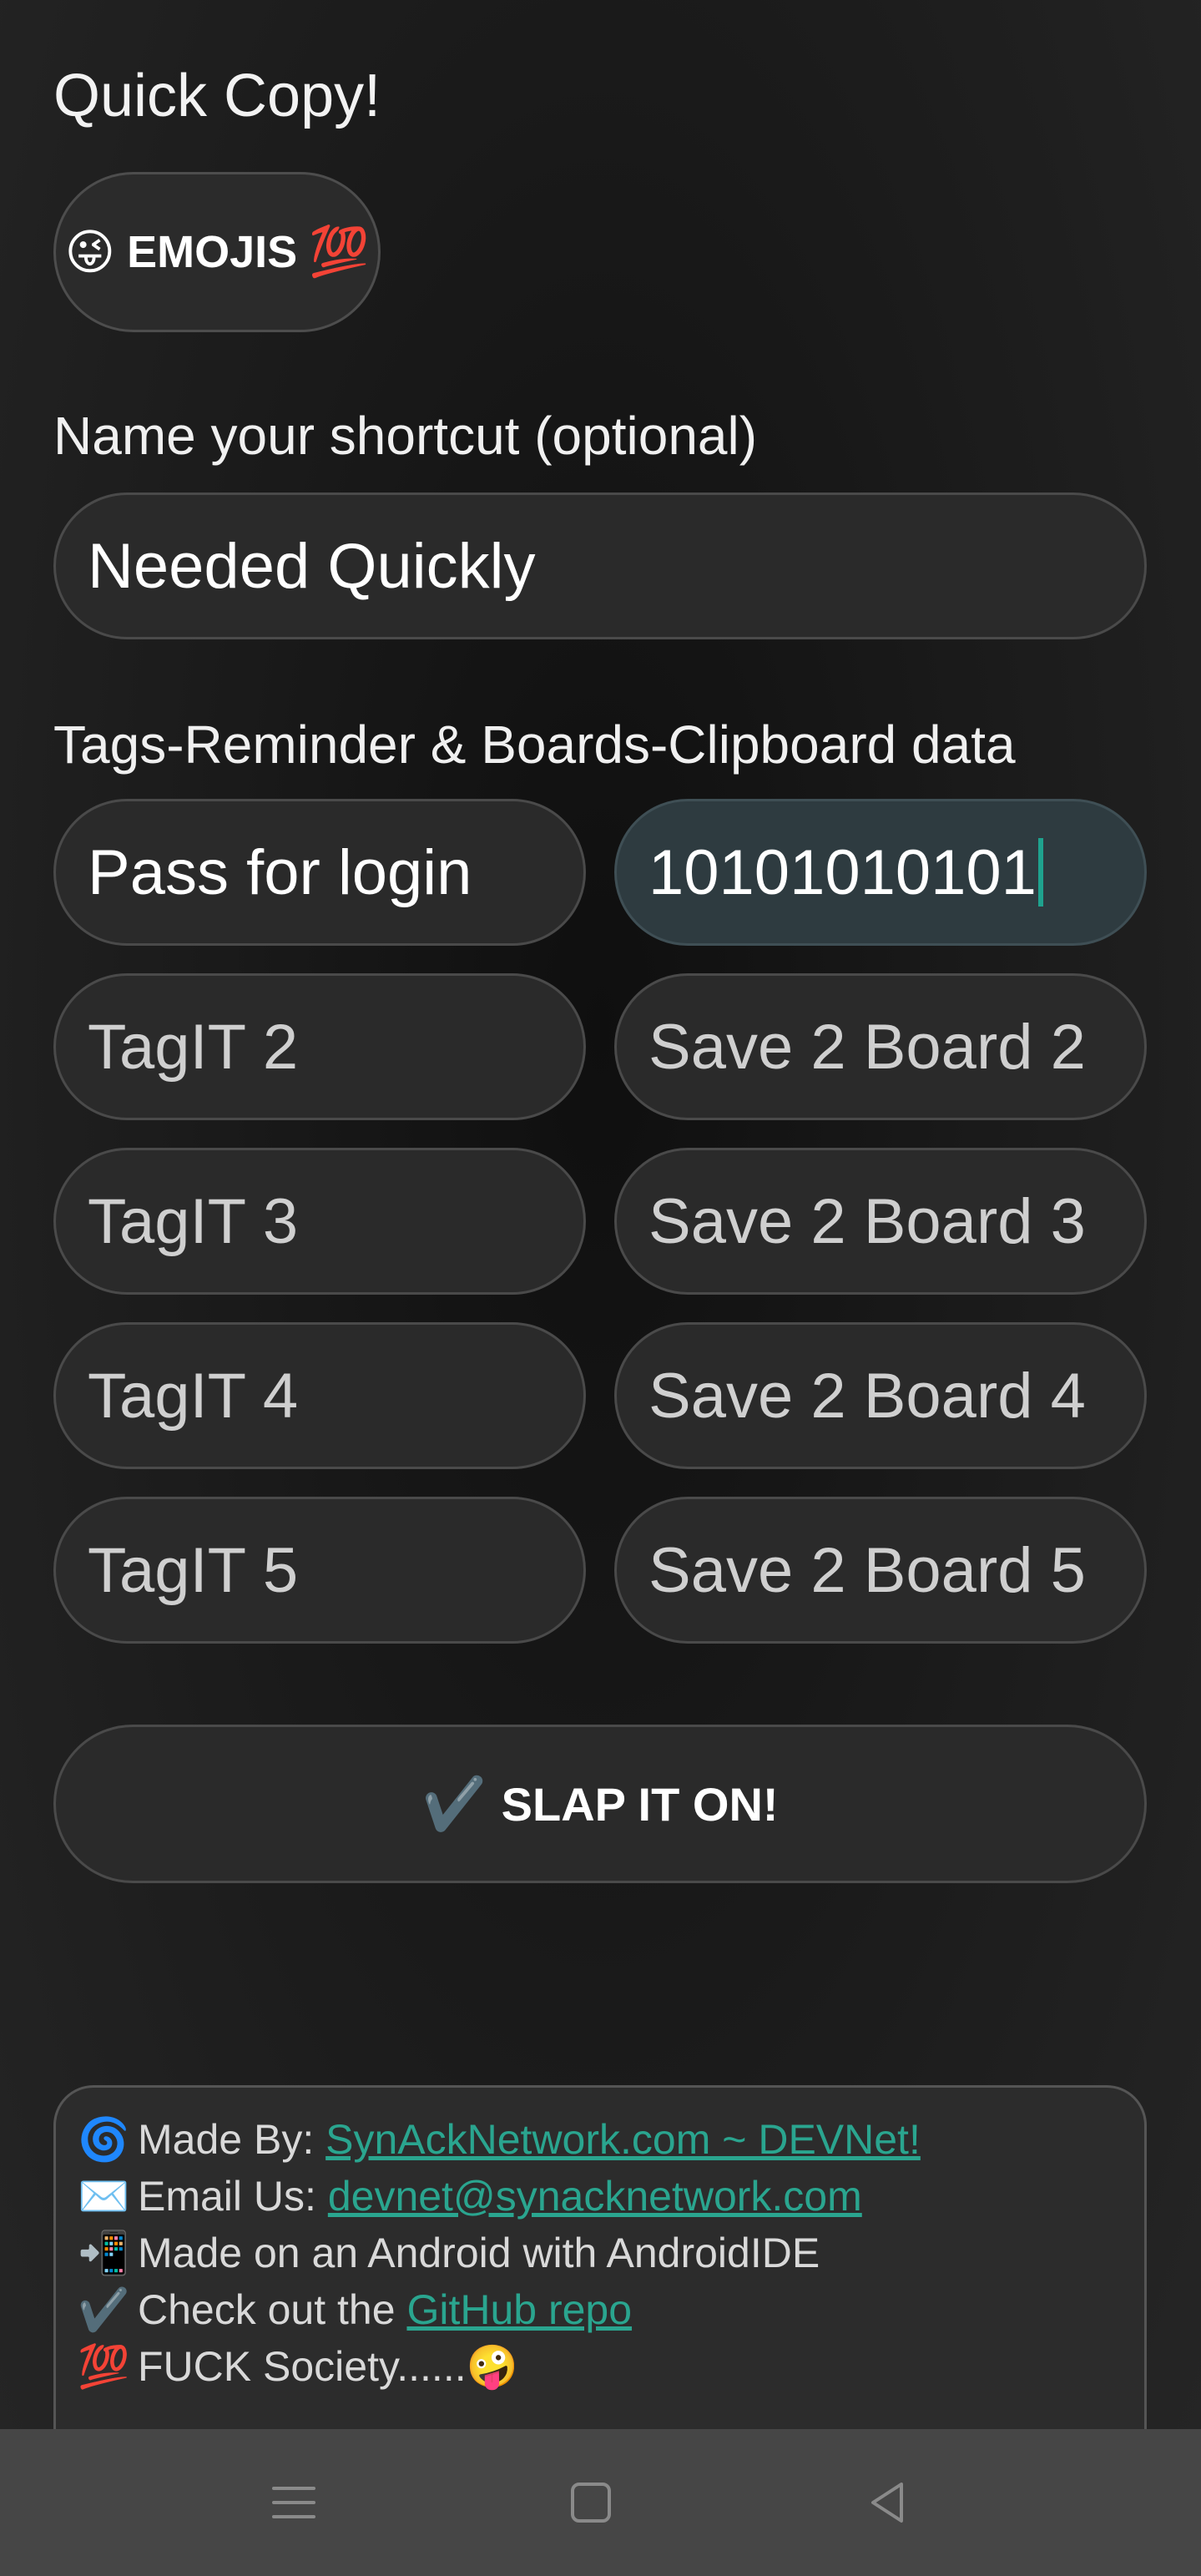 This screenshot has width=1201, height=2576. Describe the element at coordinates (600, 565) in the screenshot. I see `shortcut-name-input: Needed Quickly` at that location.